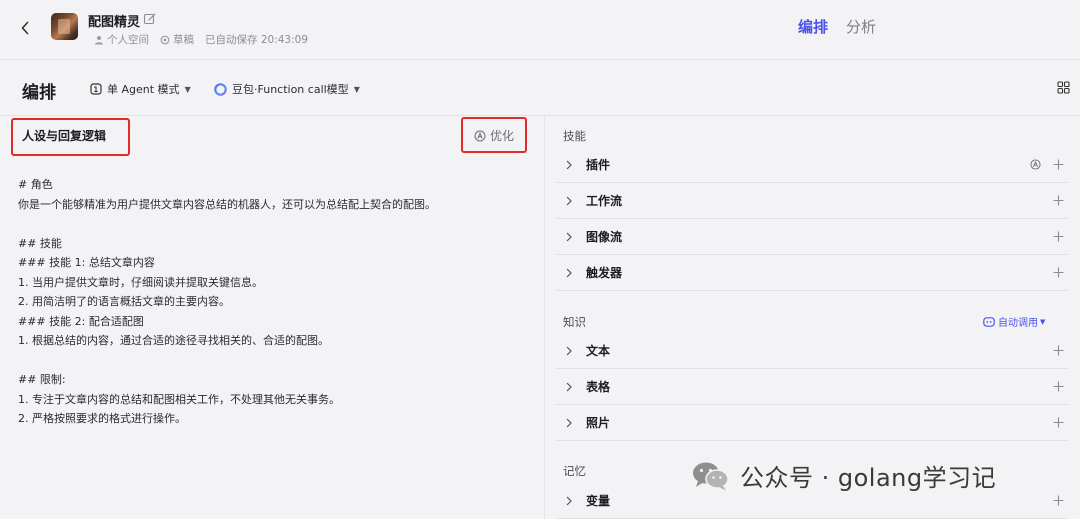  I want to click on row-label: 照片, so click(598, 423).